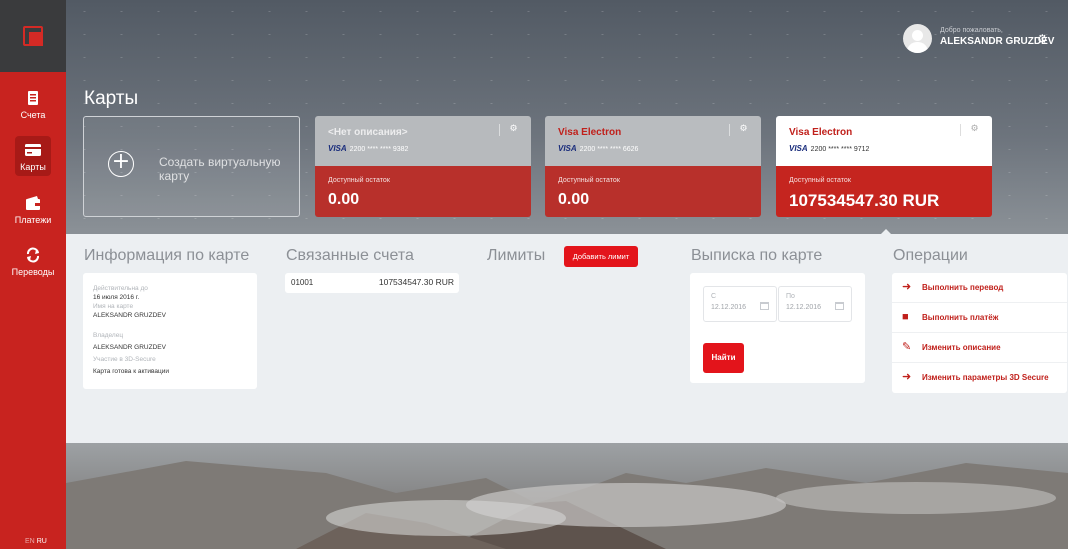  I want to click on create-virtual-card-button: + Создать виртуальную карту, so click(191, 166).